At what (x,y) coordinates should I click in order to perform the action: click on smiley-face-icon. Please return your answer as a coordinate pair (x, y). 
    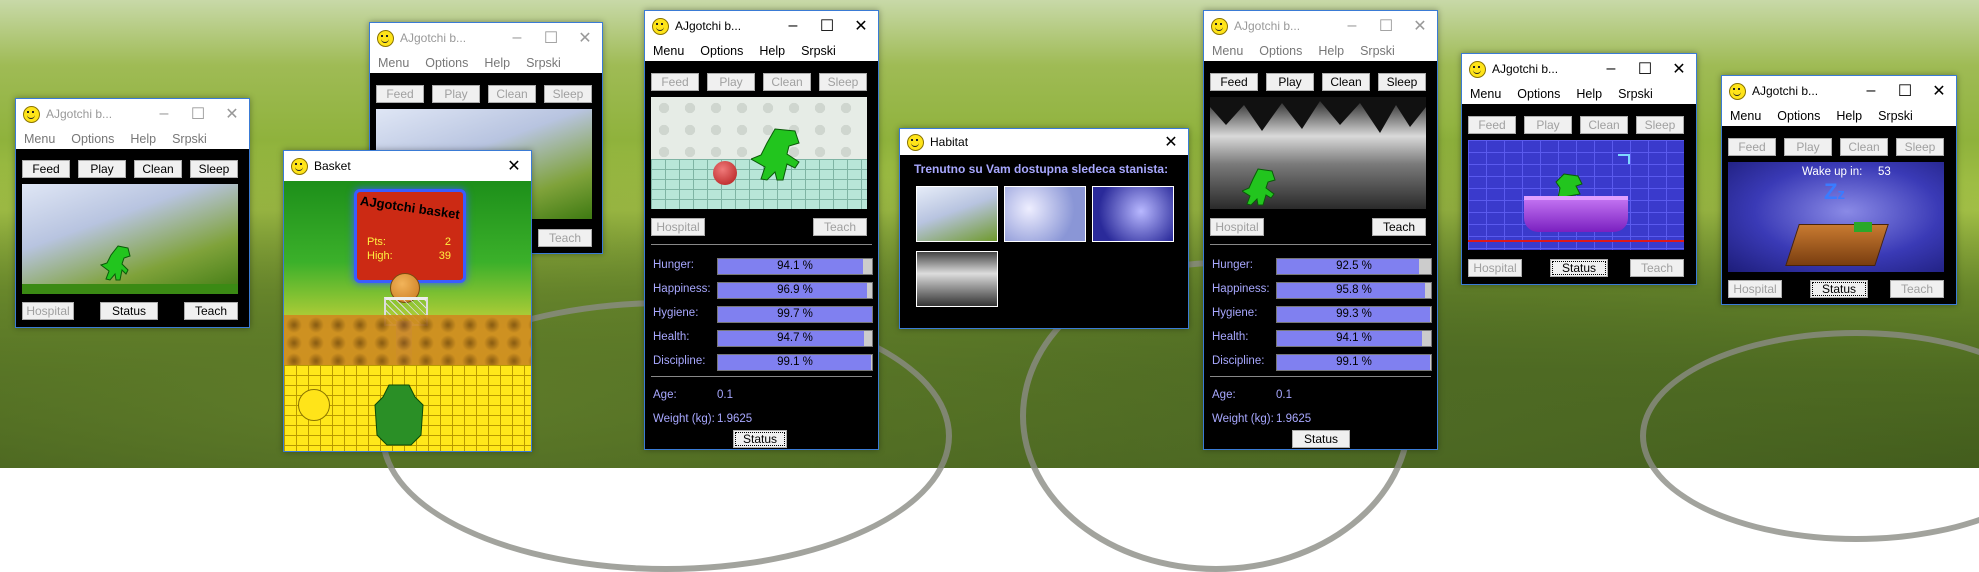
    Looking at the image, I should click on (314, 405).